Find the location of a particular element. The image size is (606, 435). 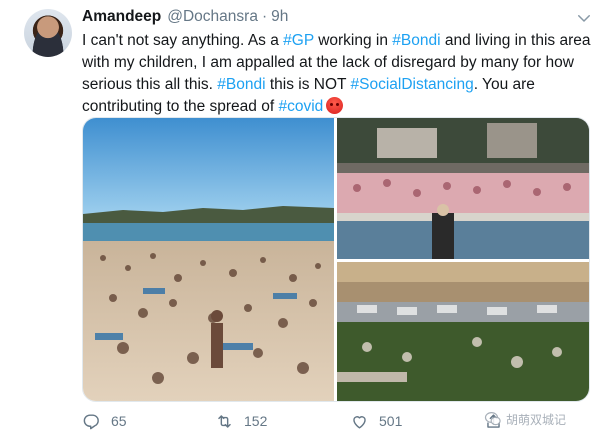

hashtag-socialdistancing: #SocialDistancing is located at coordinates (412, 84).